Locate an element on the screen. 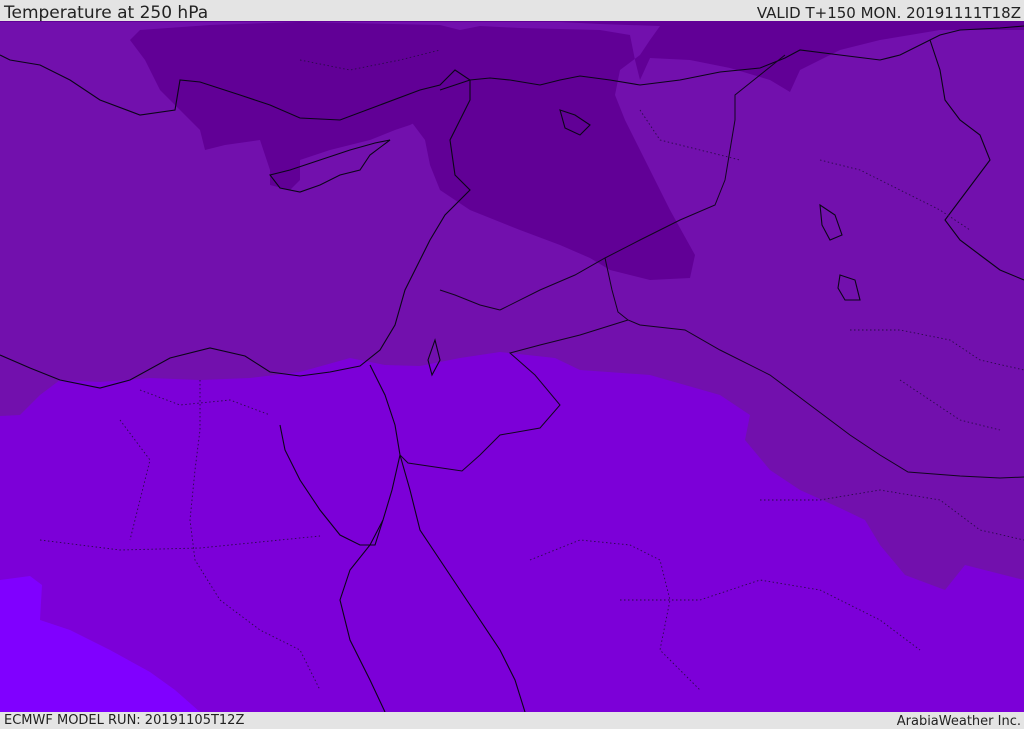 The image size is (1024, 729). map-title: Temperature at 250 hPa is located at coordinates (106, 13).